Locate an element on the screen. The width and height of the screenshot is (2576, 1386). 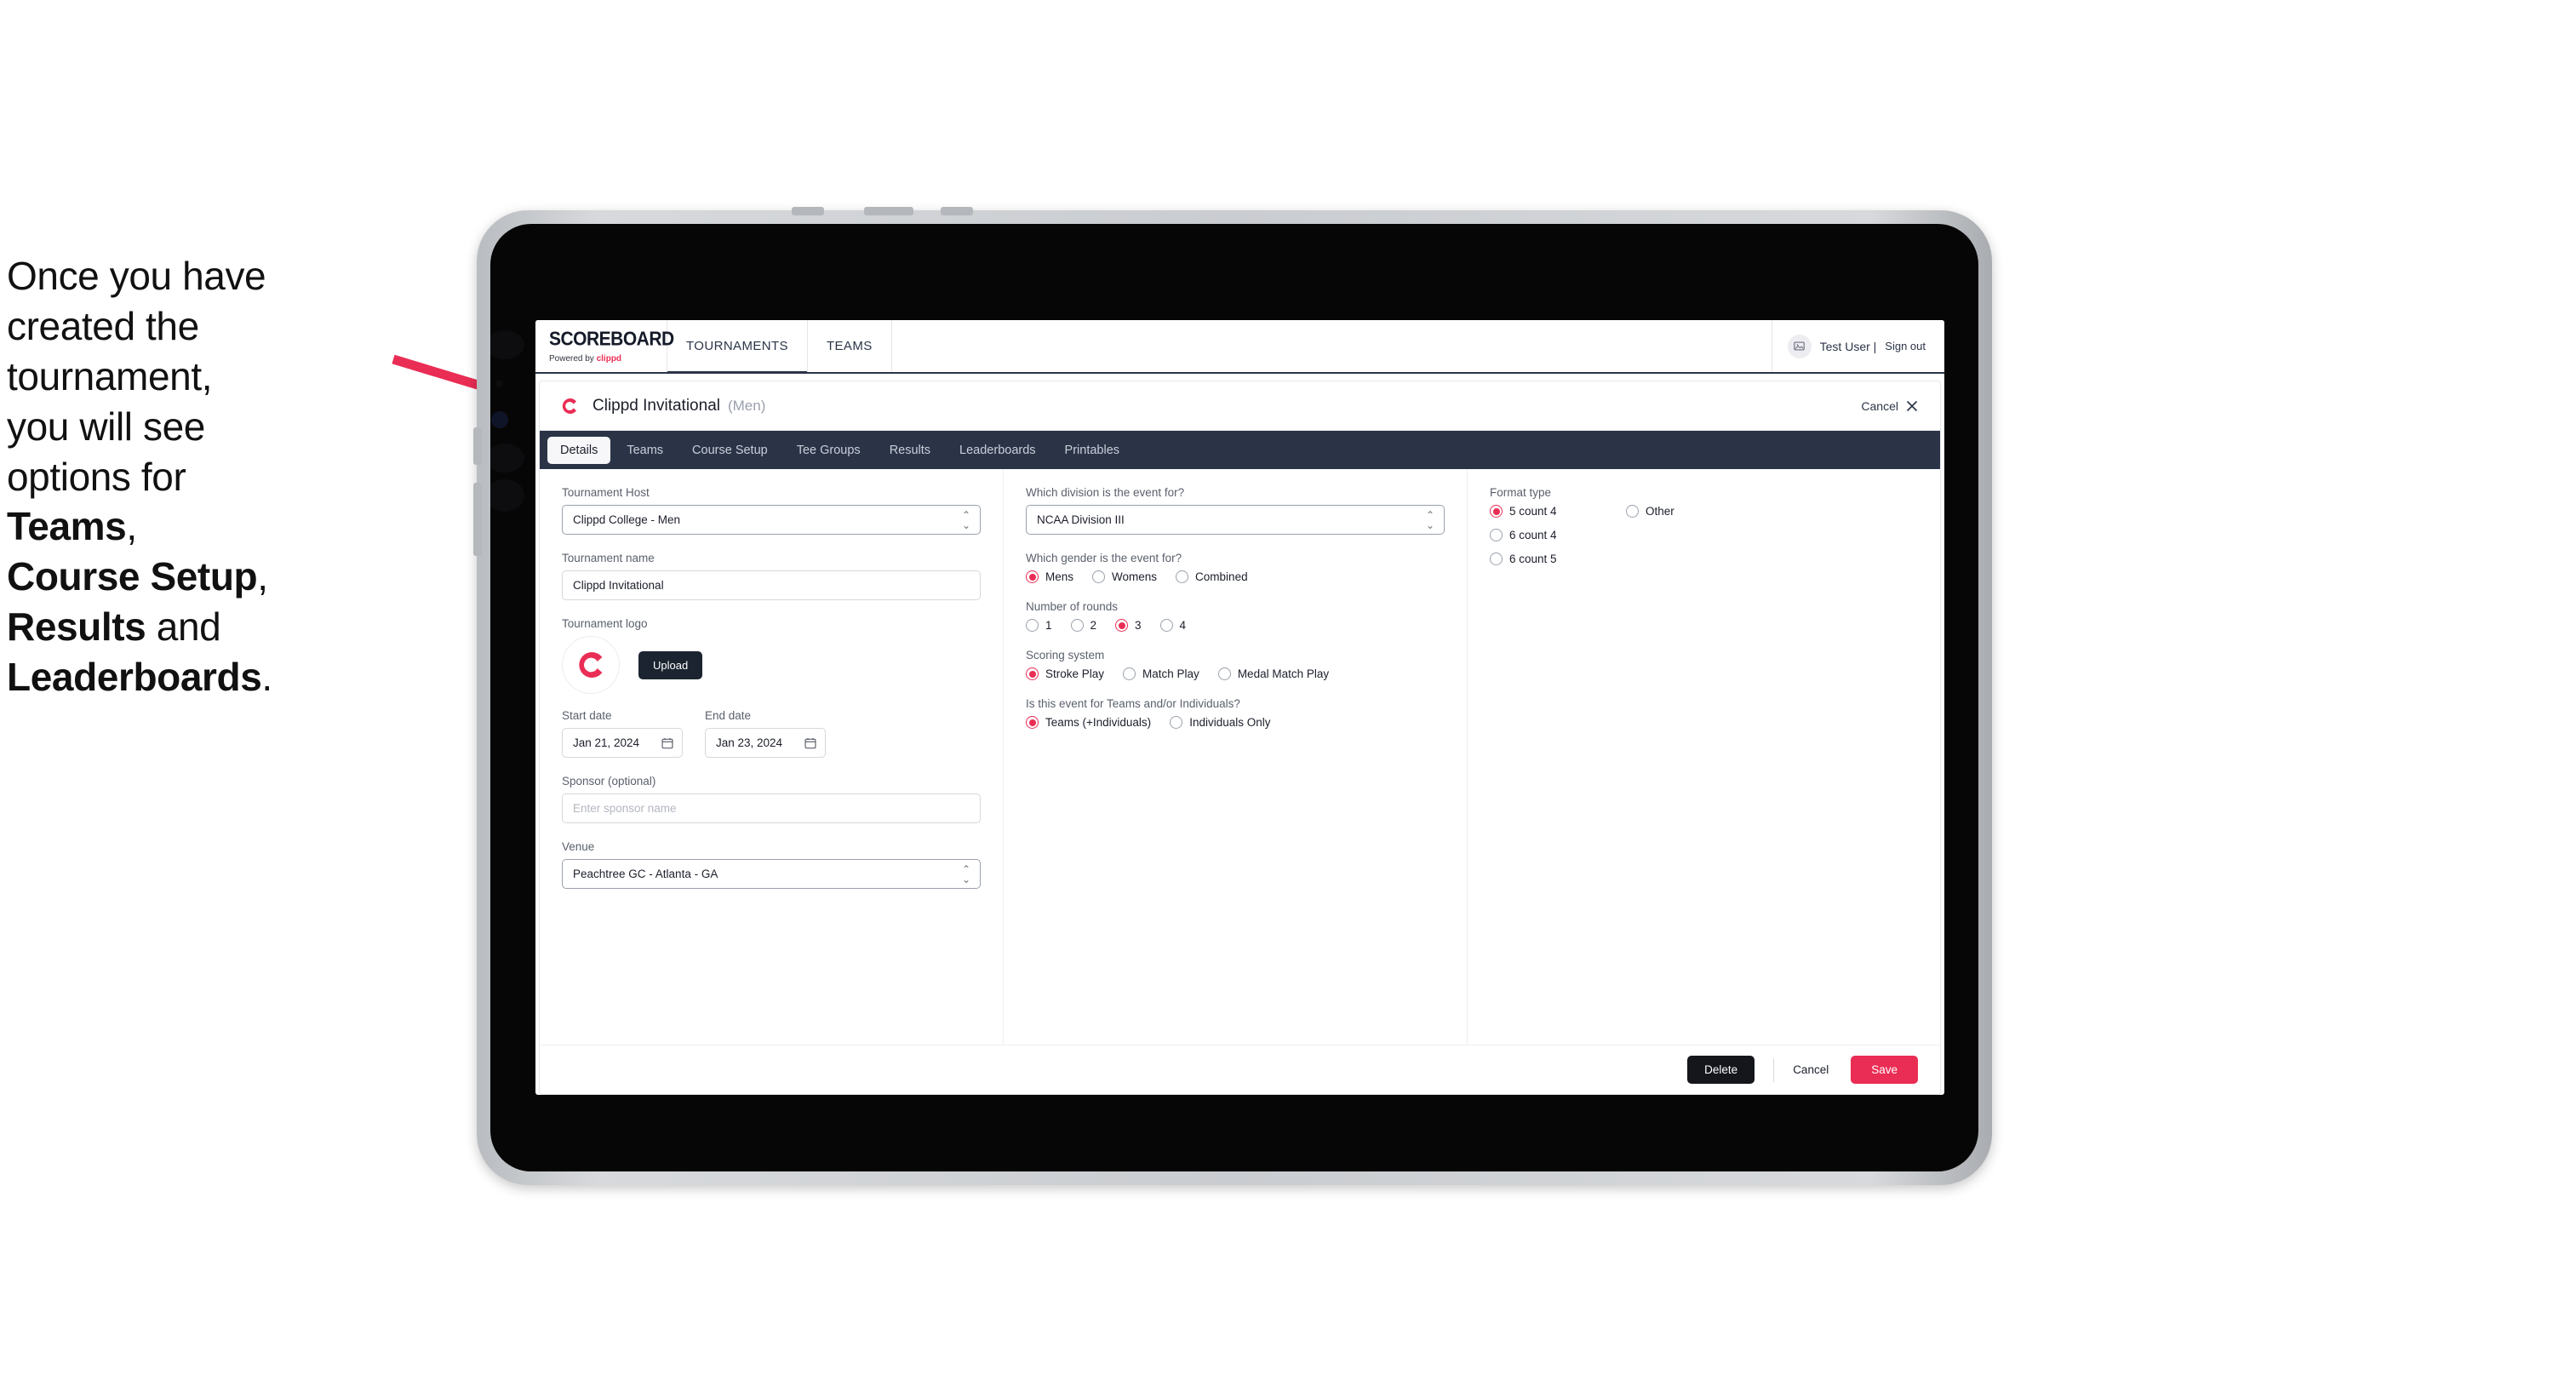
radio-label-match-play: Match Play is located at coordinates (1170, 673).